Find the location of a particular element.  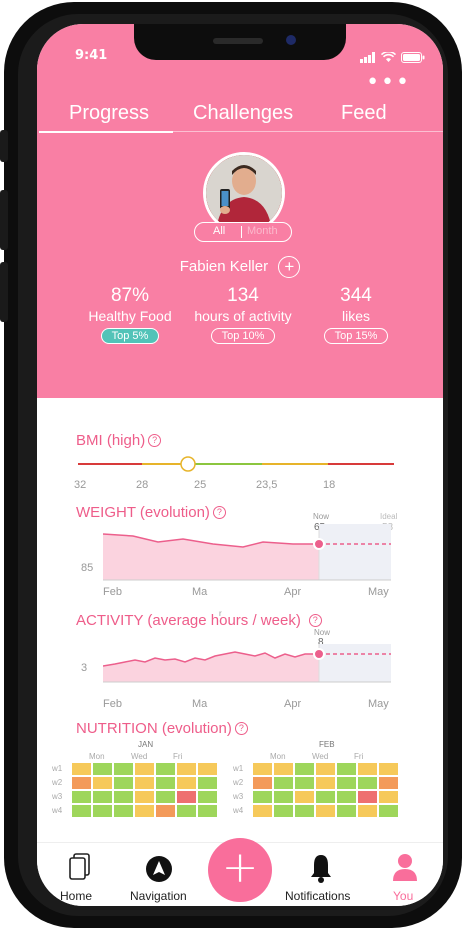

tab-challenges: Challenges is located at coordinates (243, 113).